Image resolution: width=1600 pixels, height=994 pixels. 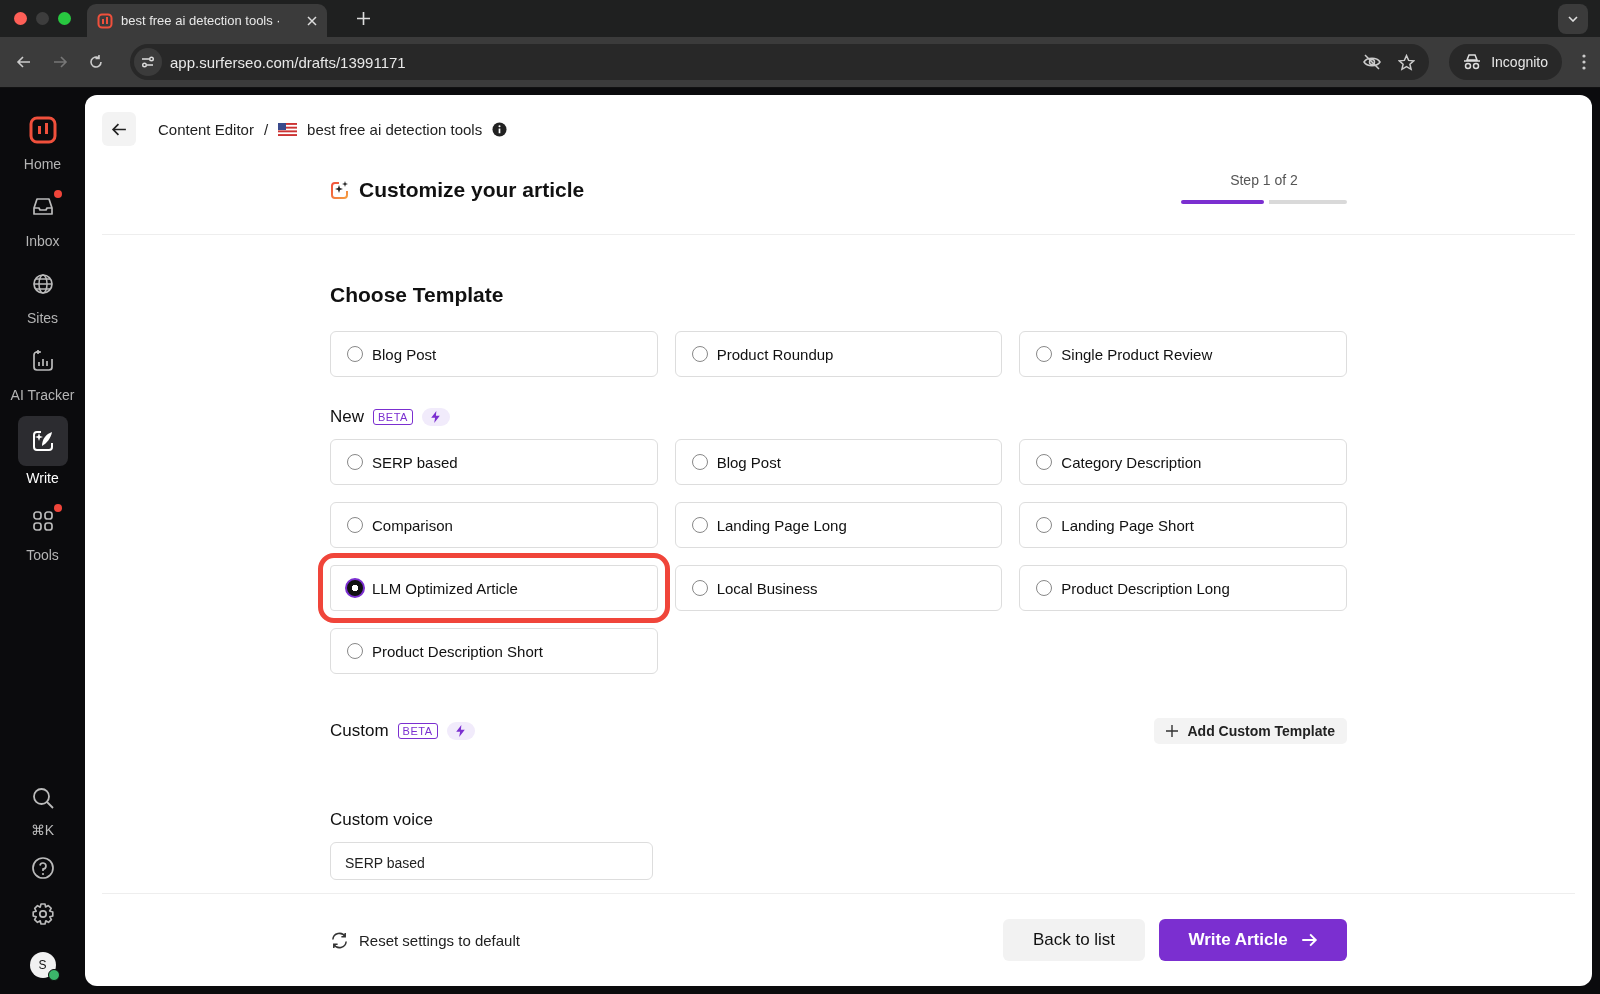 I want to click on tab-search-button, so click(x=1573, y=18).